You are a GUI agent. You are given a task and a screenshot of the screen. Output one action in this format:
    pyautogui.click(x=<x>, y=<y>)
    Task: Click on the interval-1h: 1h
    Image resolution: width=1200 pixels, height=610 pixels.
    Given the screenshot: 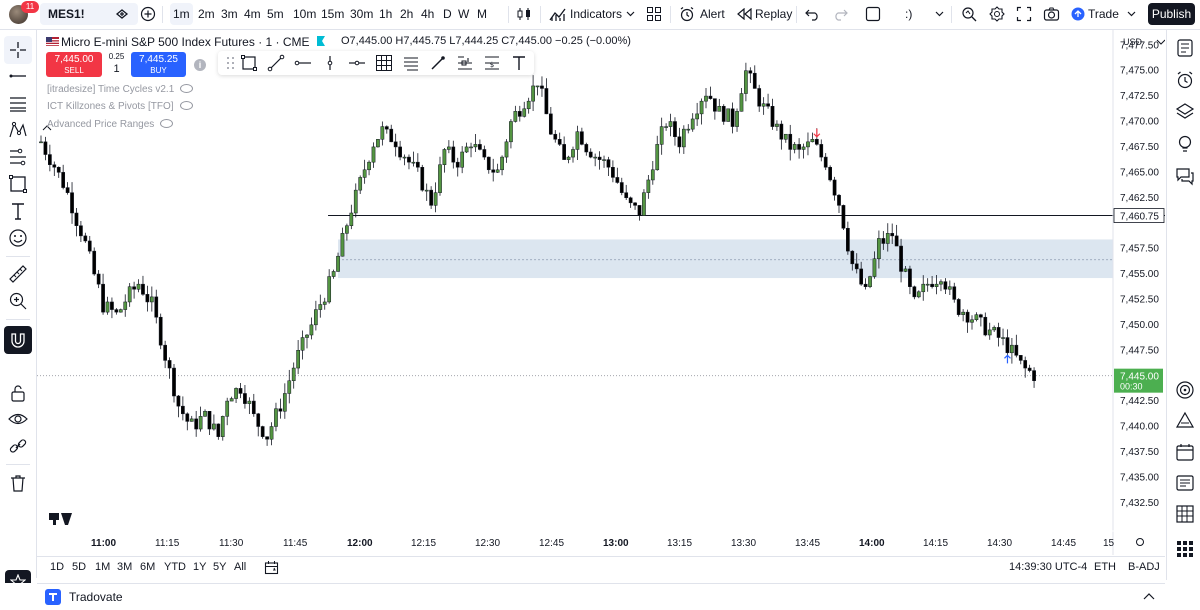 What is the action you would take?
    pyautogui.click(x=385, y=14)
    